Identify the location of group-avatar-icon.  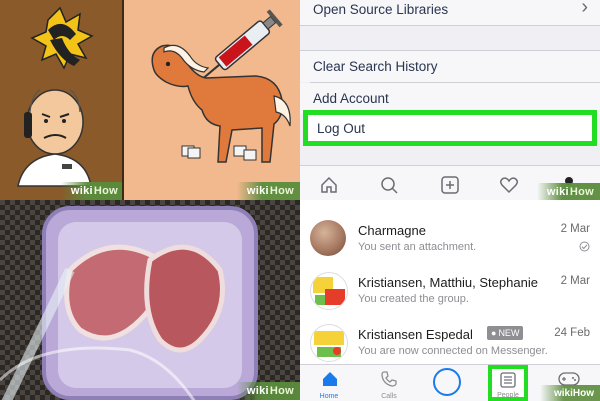
(329, 291).